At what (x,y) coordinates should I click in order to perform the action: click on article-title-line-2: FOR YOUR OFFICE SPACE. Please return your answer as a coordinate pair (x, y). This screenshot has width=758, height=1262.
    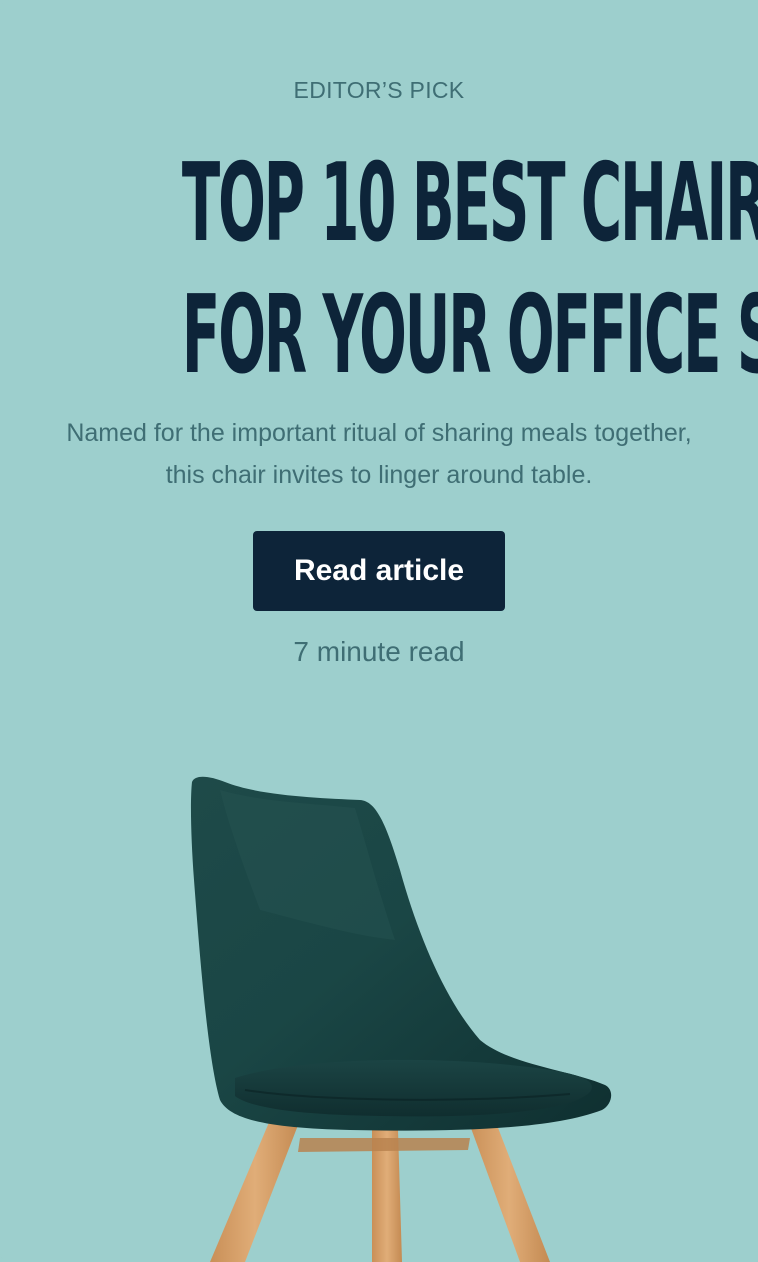
    Looking at the image, I should click on (469, 335).